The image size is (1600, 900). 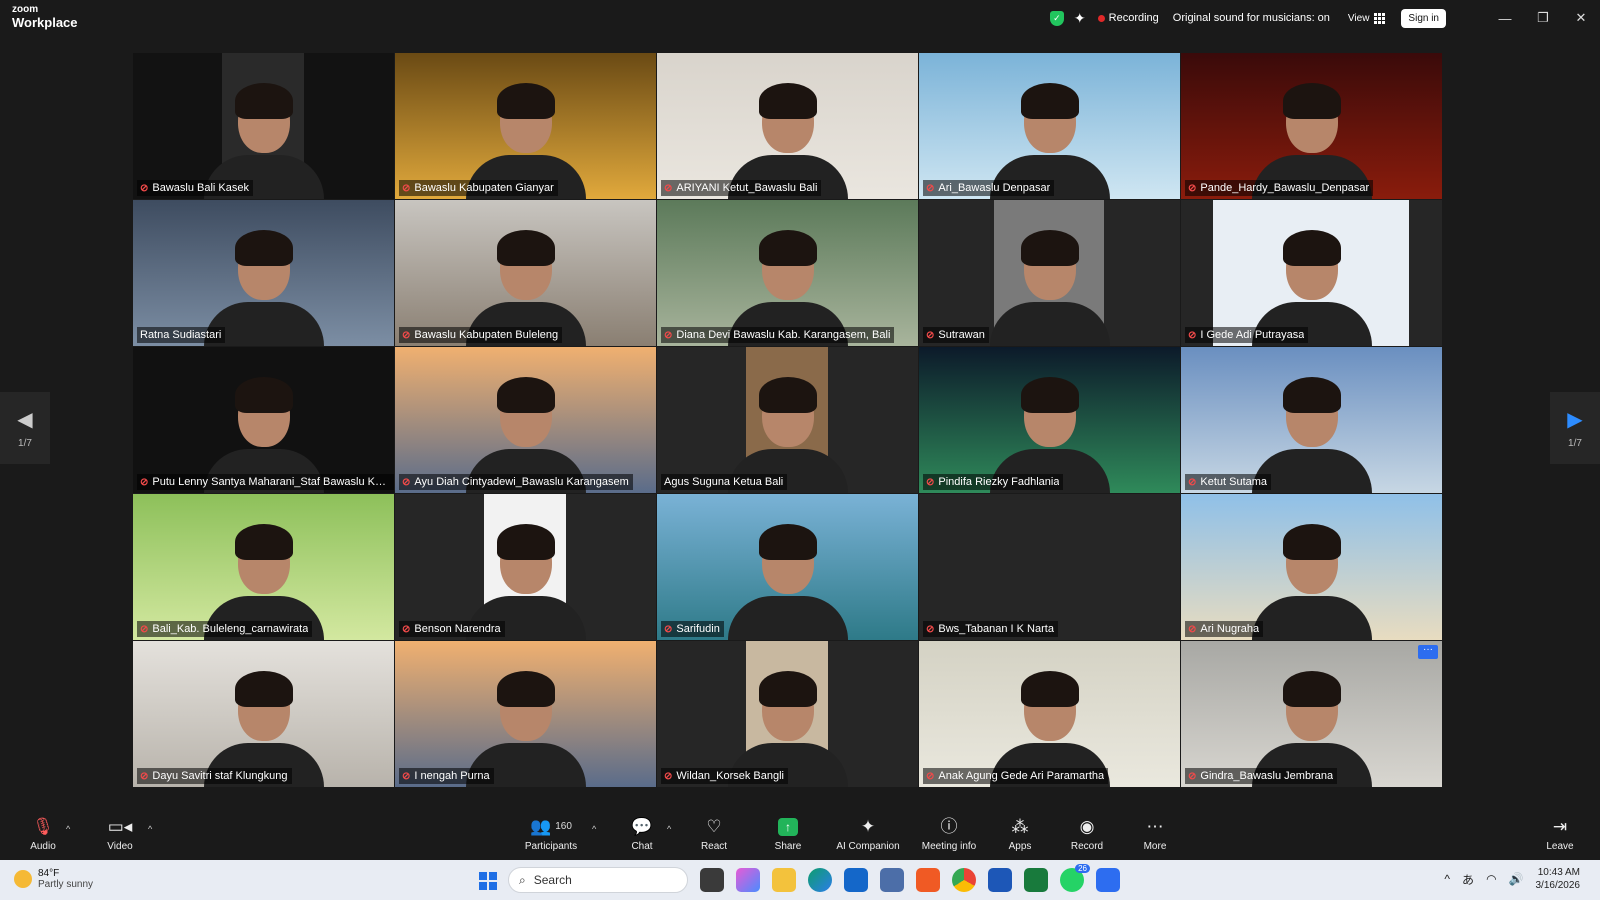 I want to click on participant-video-tile: ⊘ Bawaslu Kabupaten Buleleng, so click(x=525, y=273).